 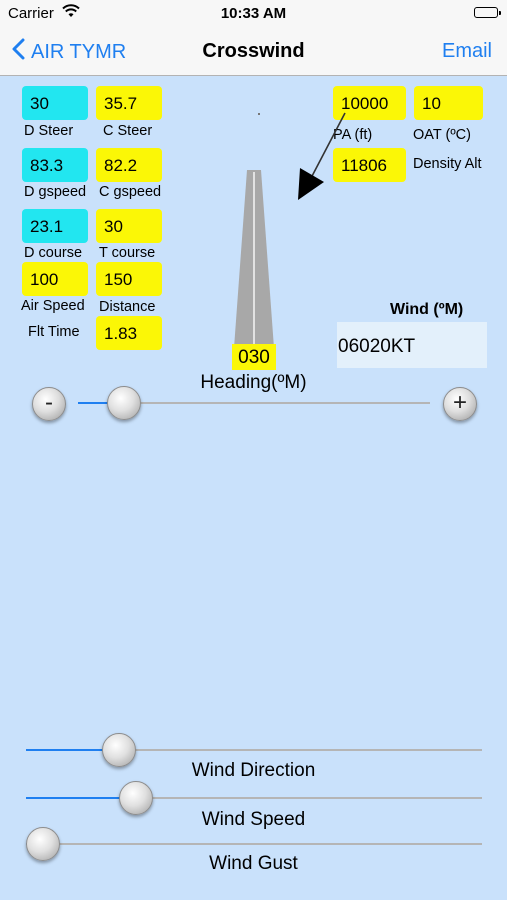 I want to click on flt-time-label: Flt Time, so click(x=54, y=332).